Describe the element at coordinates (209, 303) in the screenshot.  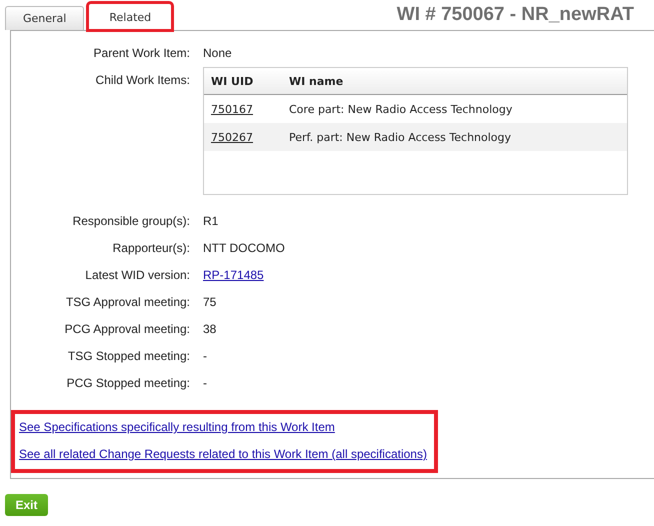
I see `field-value: 75` at that location.